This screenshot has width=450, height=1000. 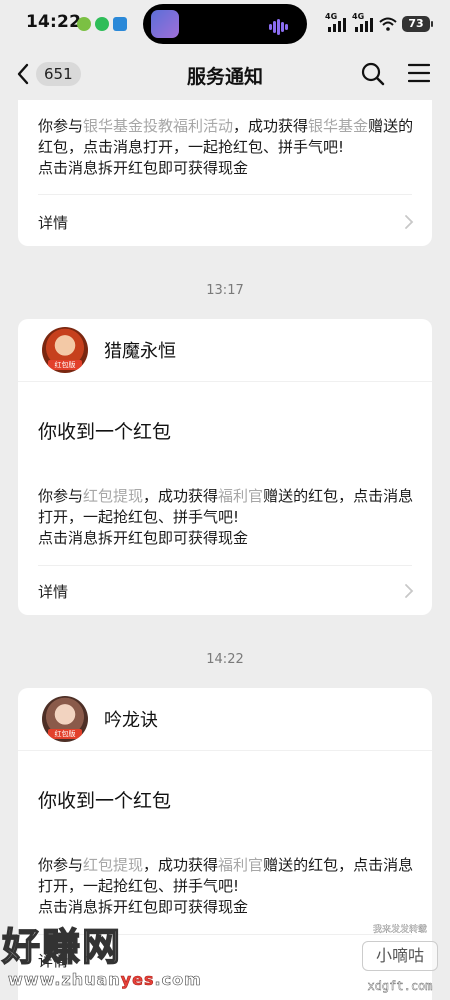 I want to click on timestamp: 14:22, so click(x=225, y=659).